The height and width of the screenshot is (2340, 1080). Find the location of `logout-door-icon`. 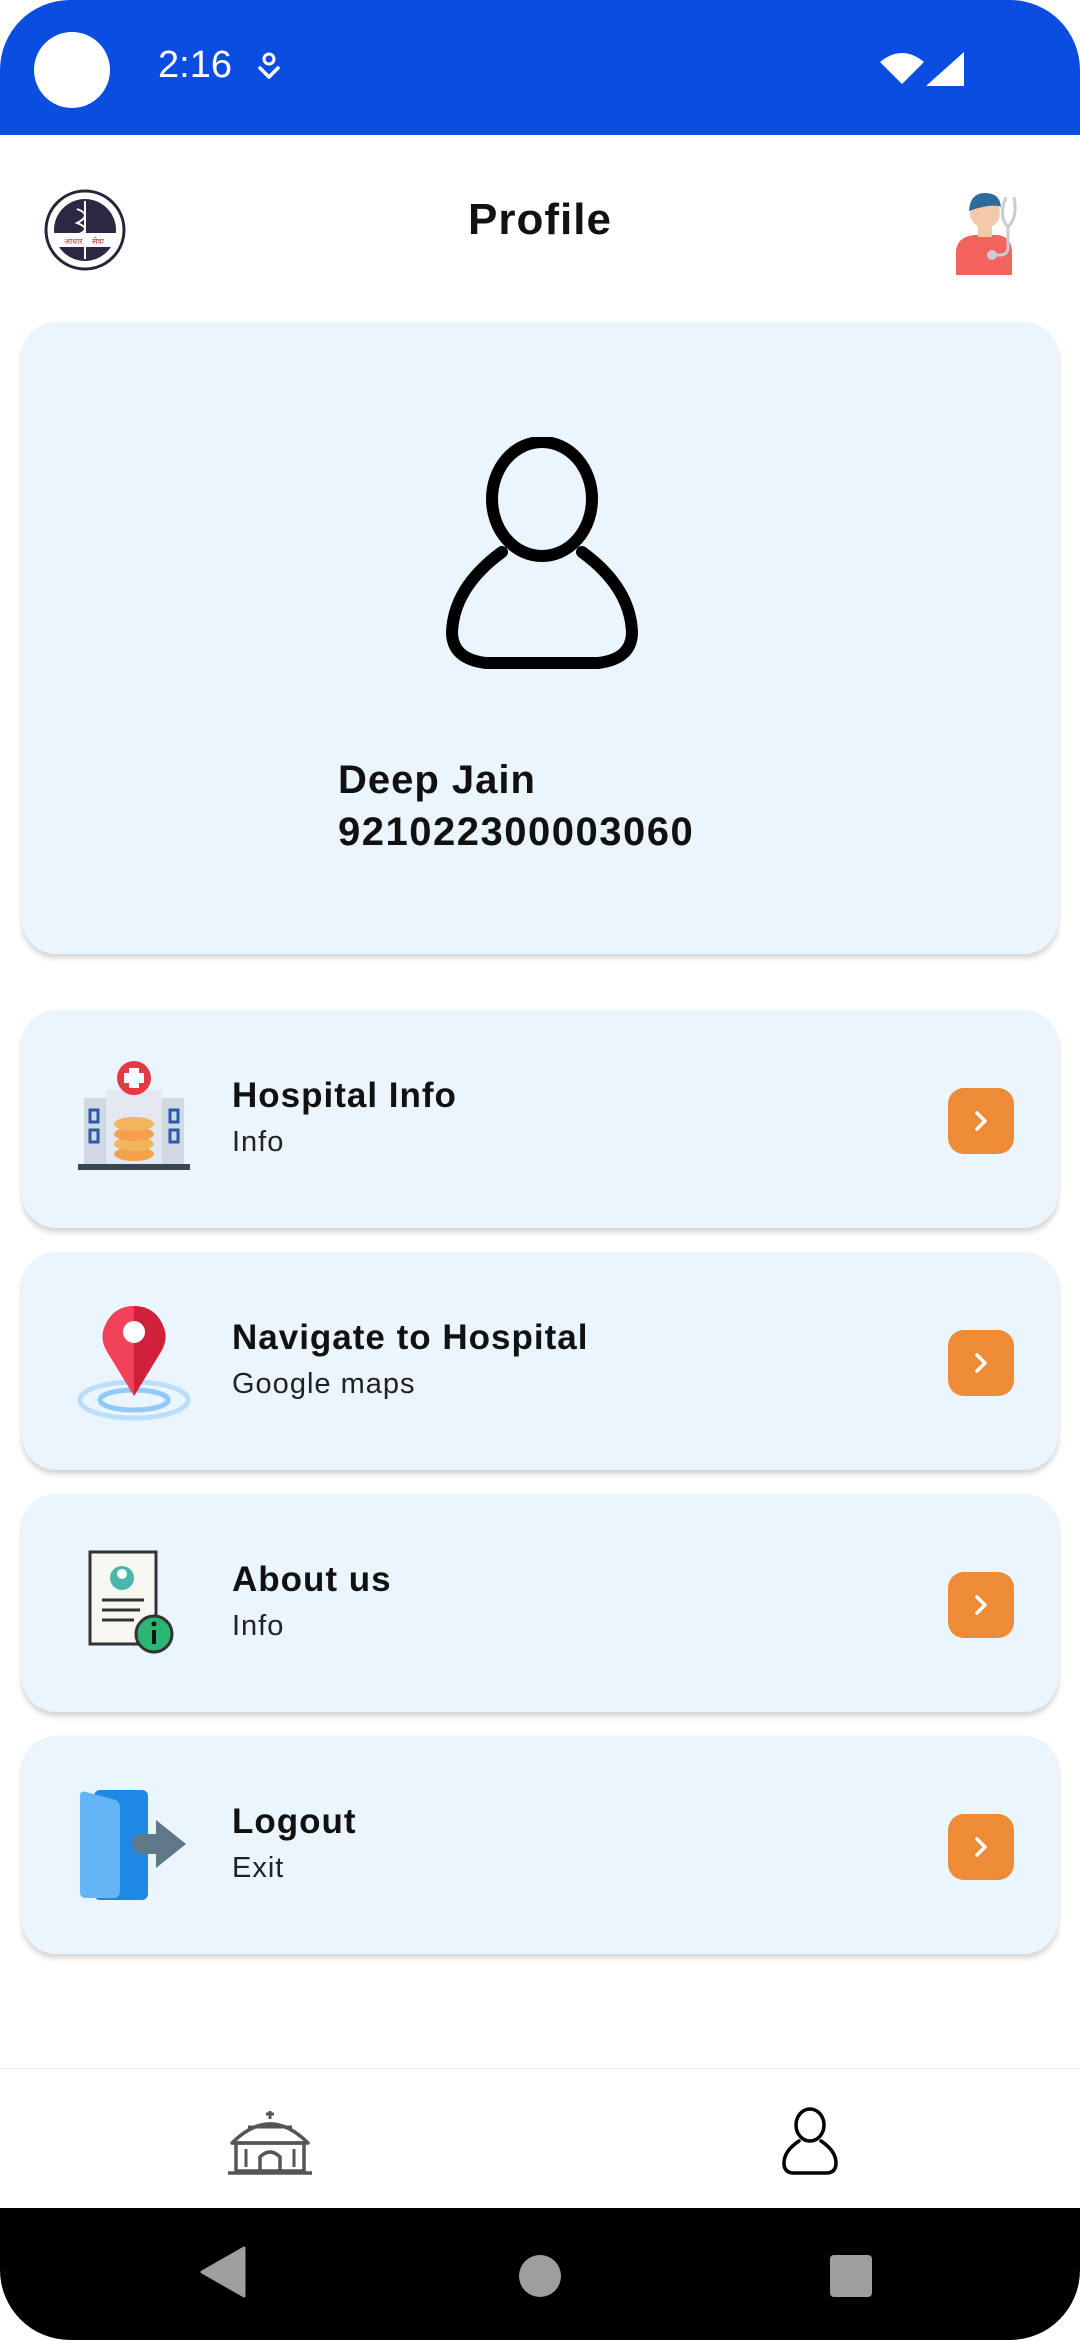

logout-door-icon is located at coordinates (133, 1845).